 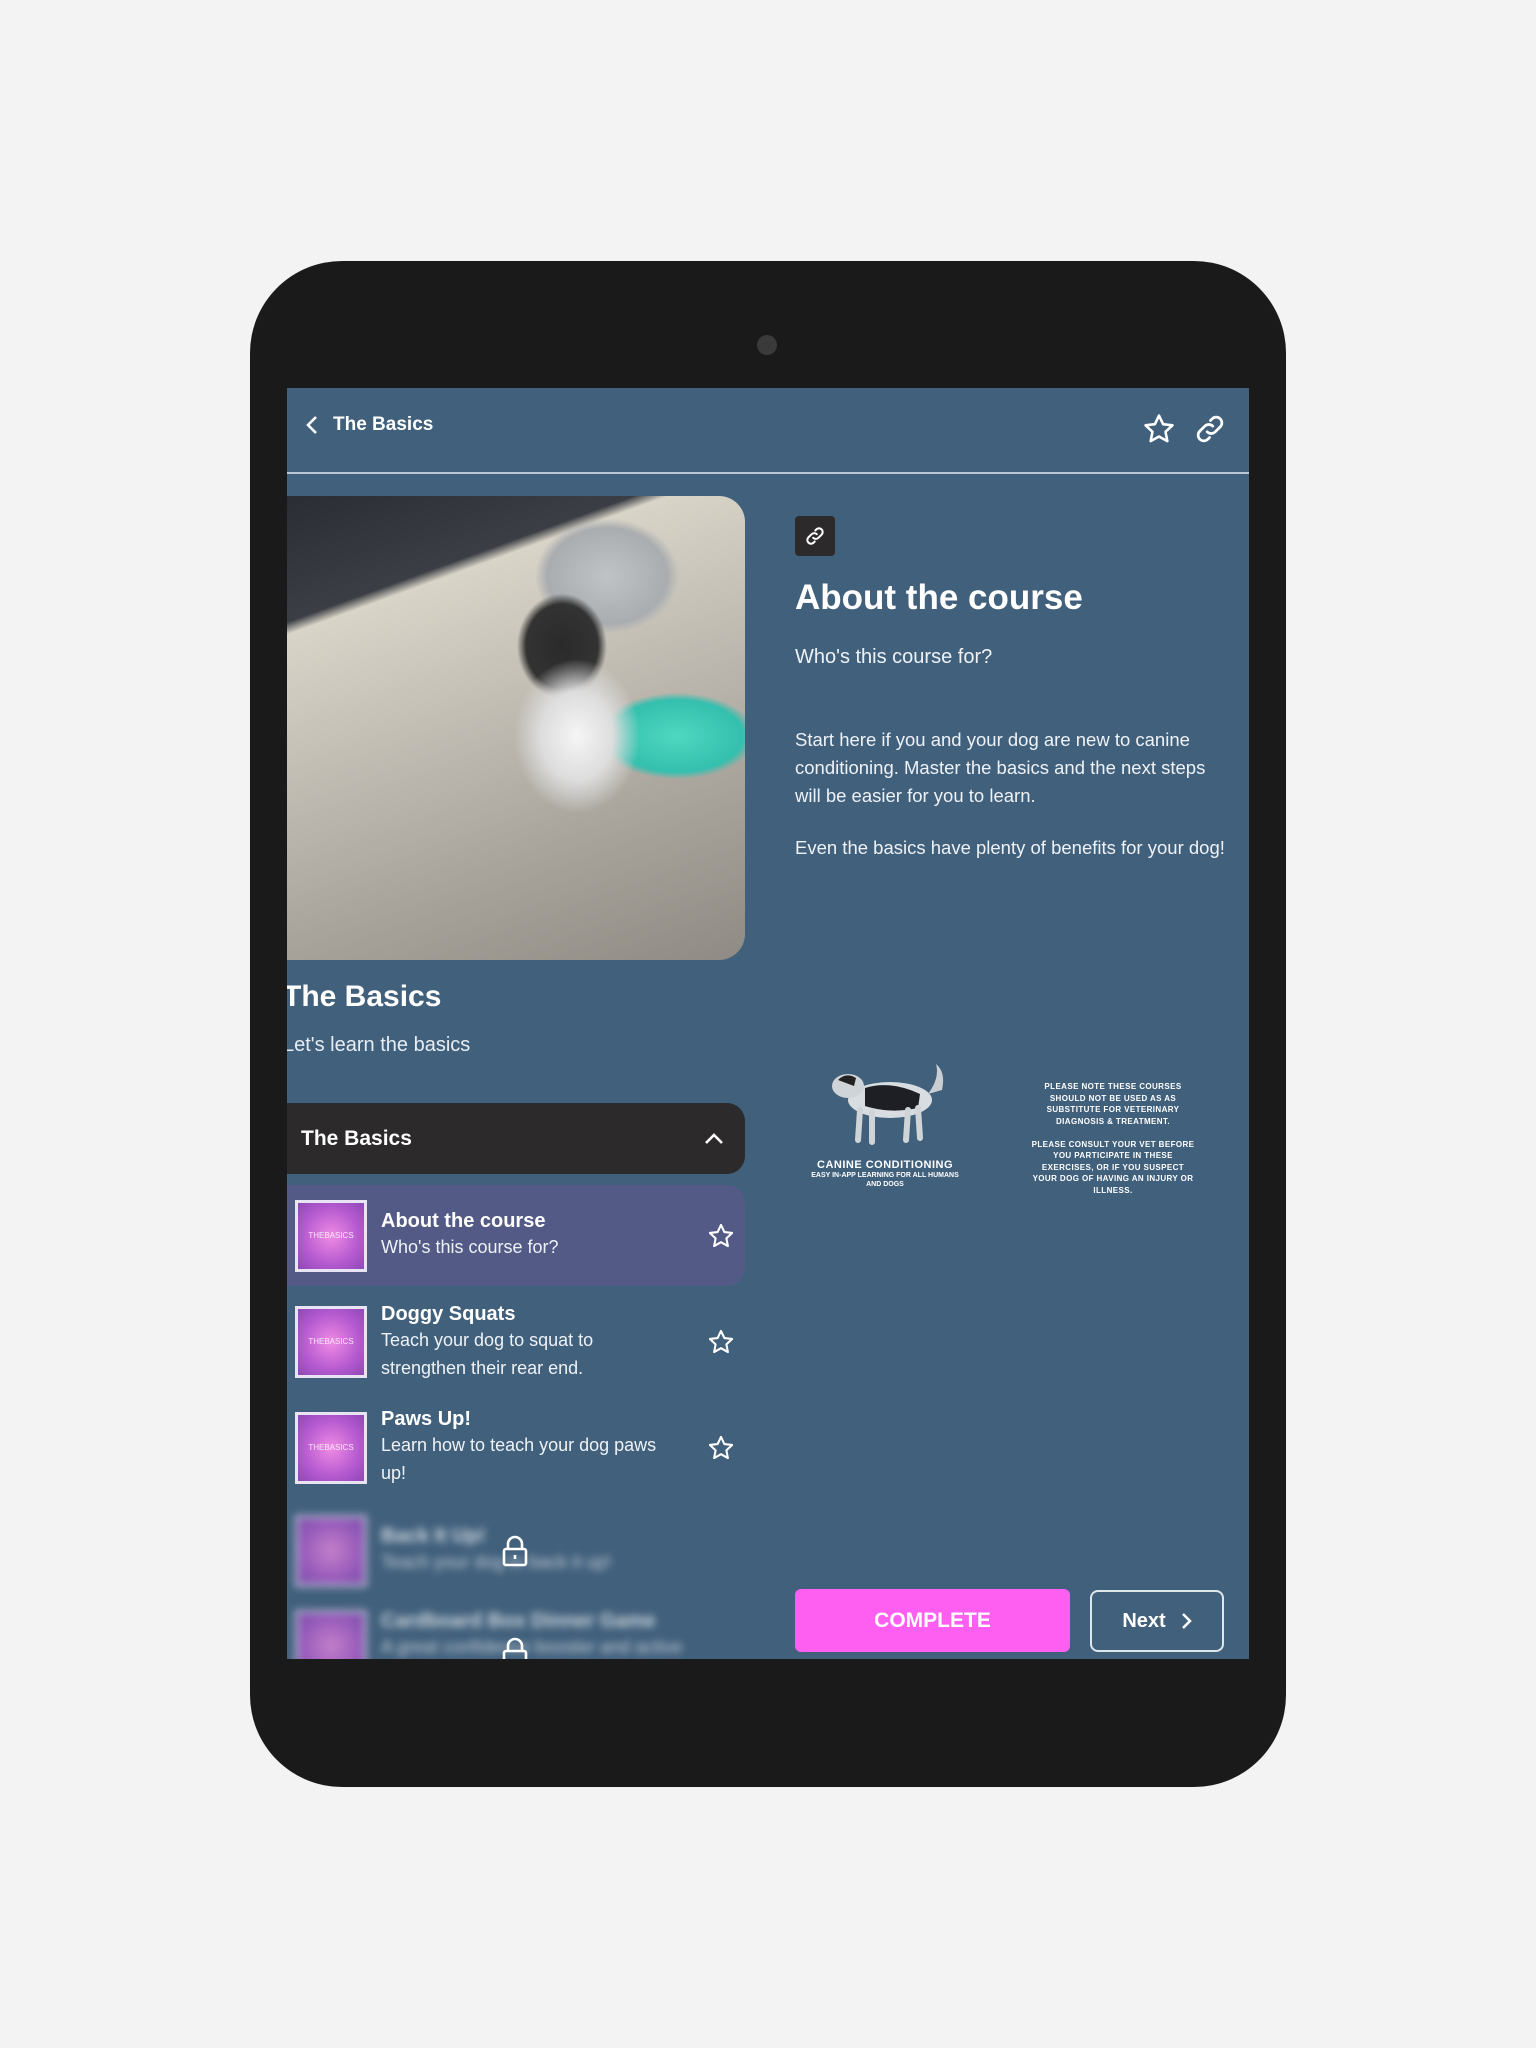 I want to click on lesson-heading: About the course, so click(x=939, y=597).